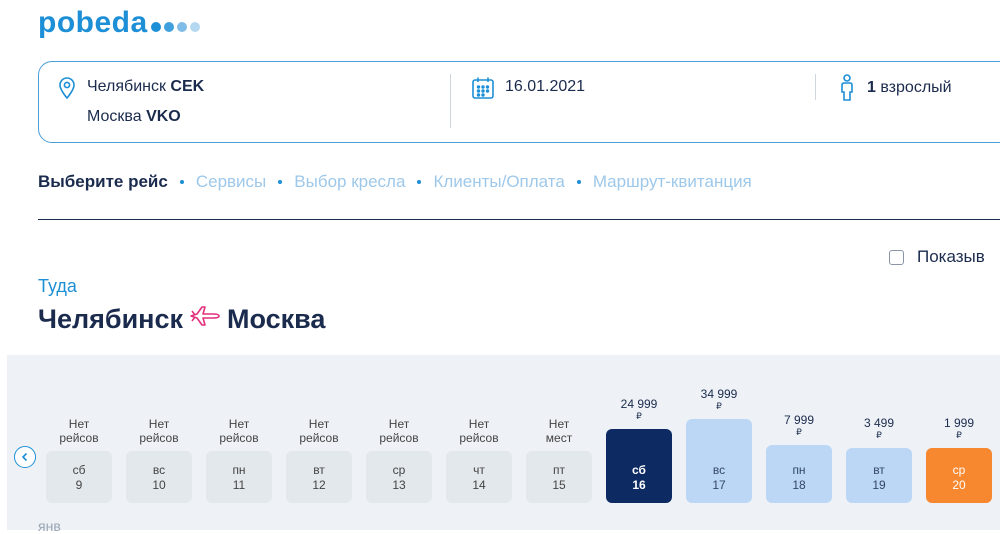 Image resolution: width=1000 pixels, height=534 pixels. I want to click on day-15: пт 15 Нет мест, so click(559, 429).